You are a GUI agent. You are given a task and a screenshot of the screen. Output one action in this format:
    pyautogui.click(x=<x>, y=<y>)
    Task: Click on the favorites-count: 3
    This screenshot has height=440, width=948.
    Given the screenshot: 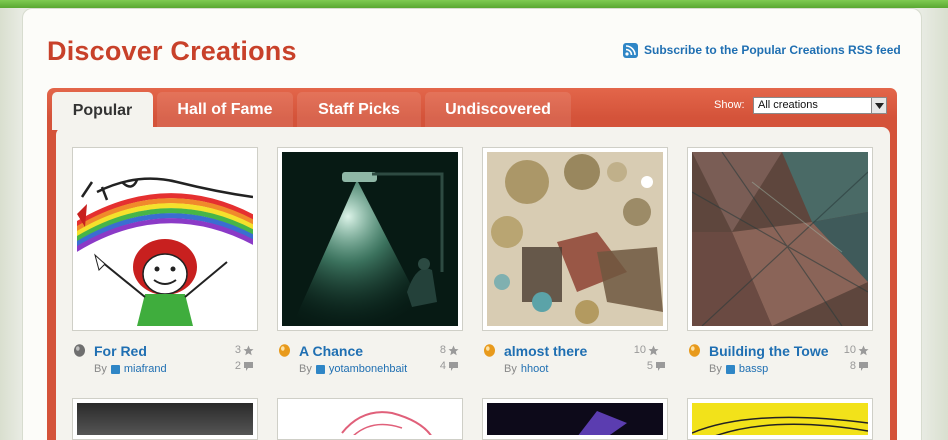 What is the action you would take?
    pyautogui.click(x=237, y=350)
    